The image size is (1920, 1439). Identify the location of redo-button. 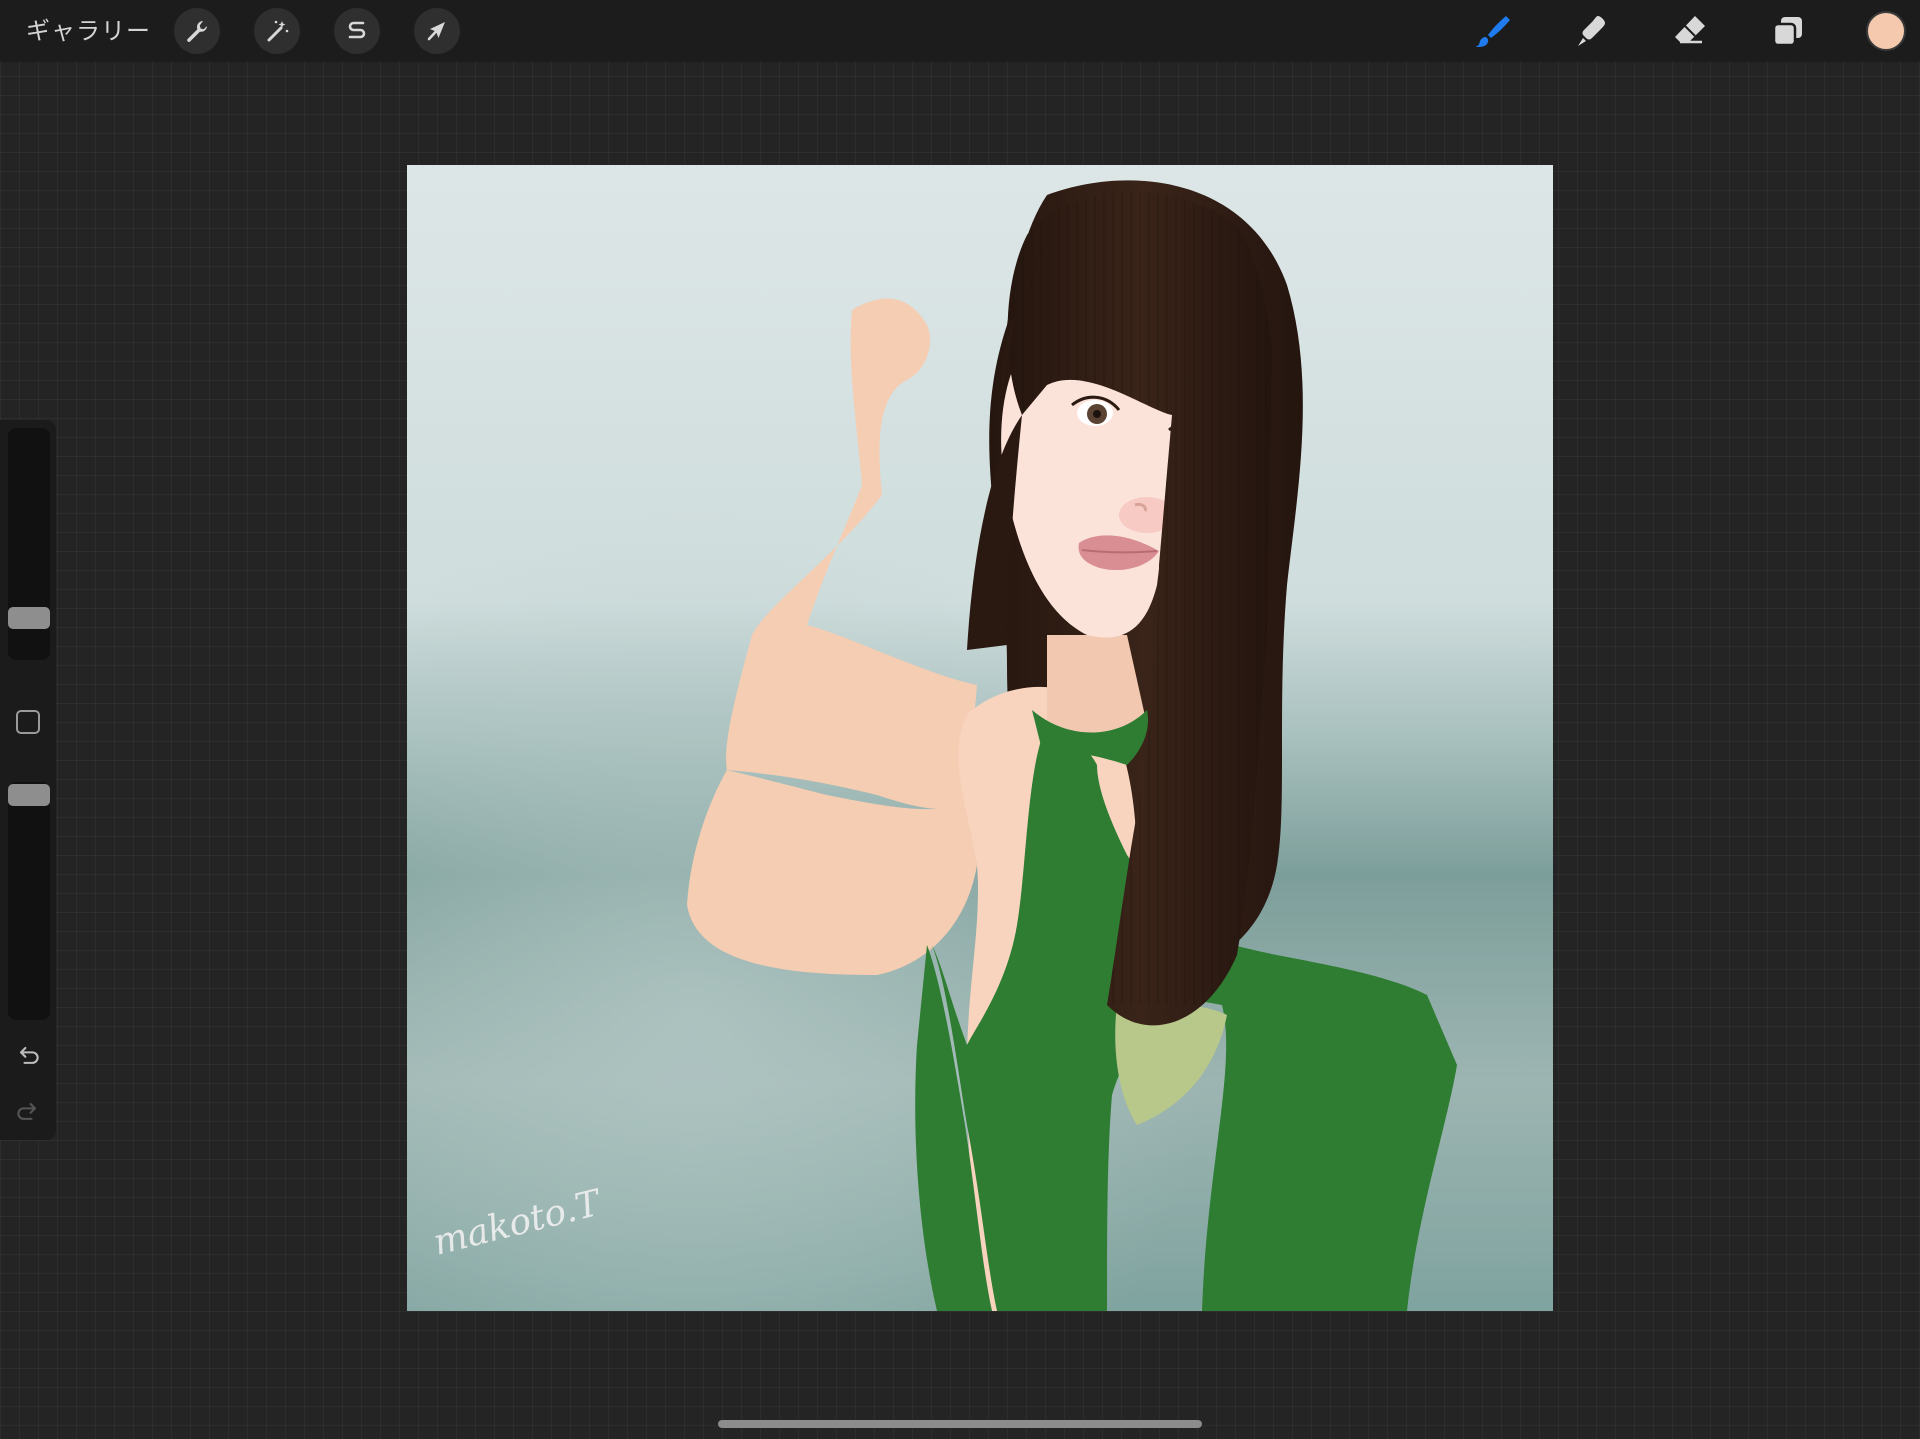
(28, 1111).